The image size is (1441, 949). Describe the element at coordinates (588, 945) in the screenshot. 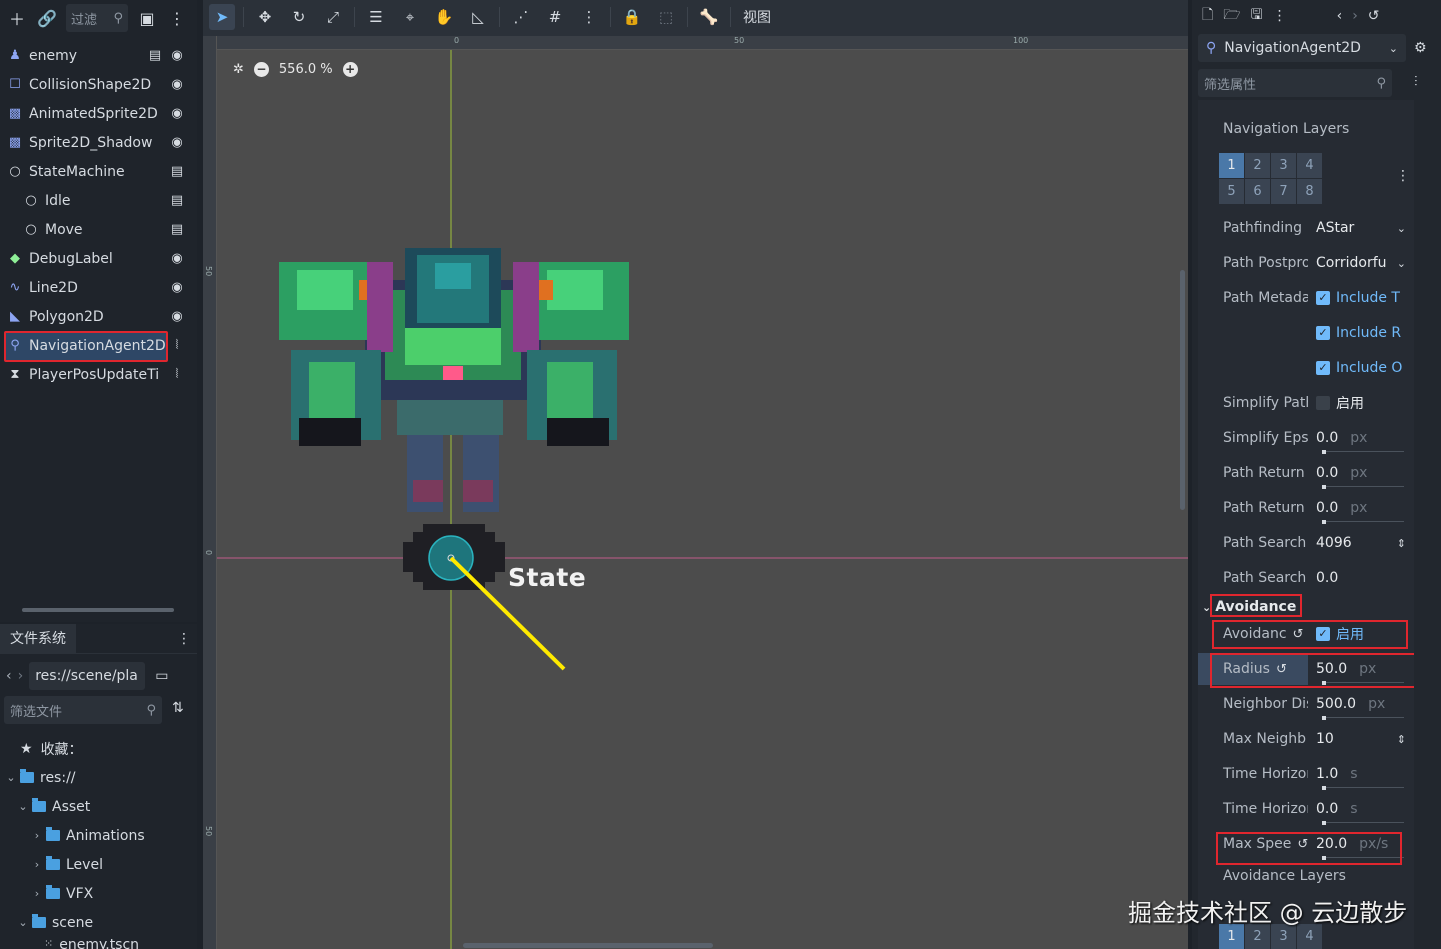

I see `viewport-hscrollbar` at that location.